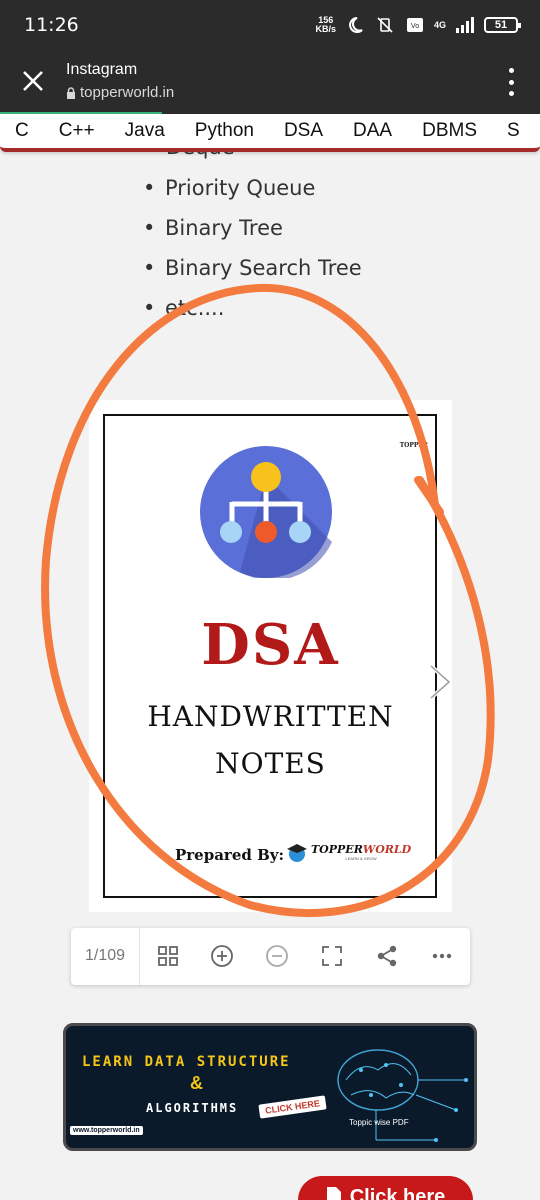 This screenshot has height=1200, width=540. I want to click on prepared-by-label: Prepared By:, so click(230, 855).